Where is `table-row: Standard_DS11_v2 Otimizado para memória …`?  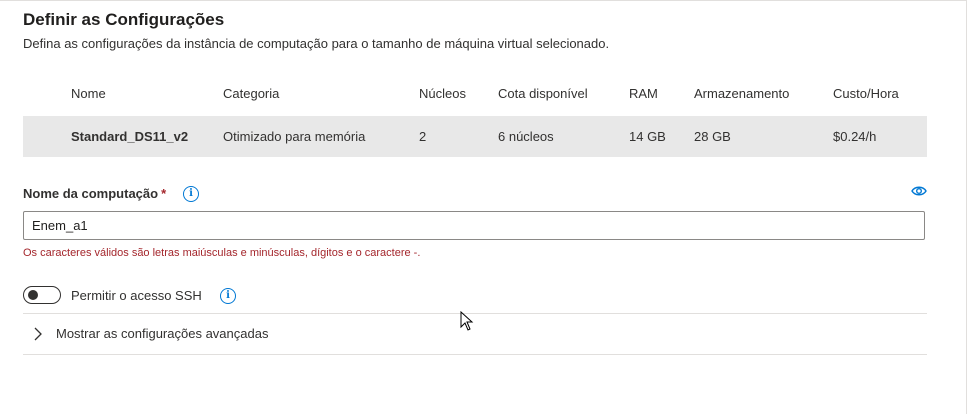 table-row: Standard_DS11_v2 Otimizado para memória … is located at coordinates (475, 136).